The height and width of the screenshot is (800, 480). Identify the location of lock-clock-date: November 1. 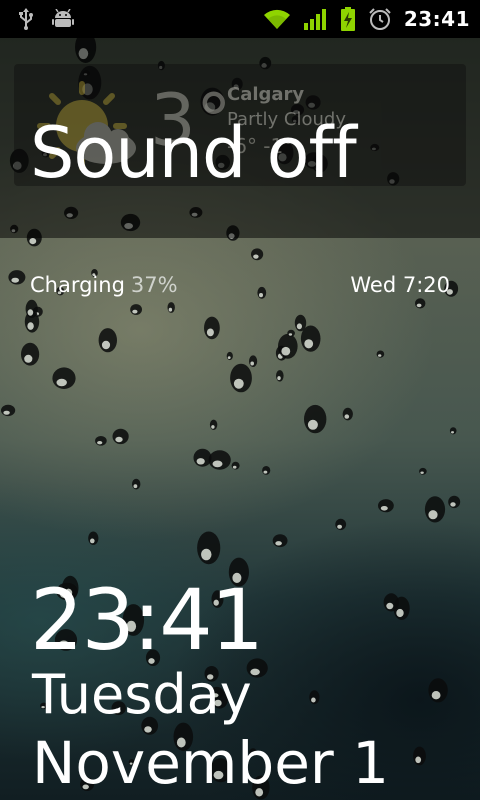
(211, 763).